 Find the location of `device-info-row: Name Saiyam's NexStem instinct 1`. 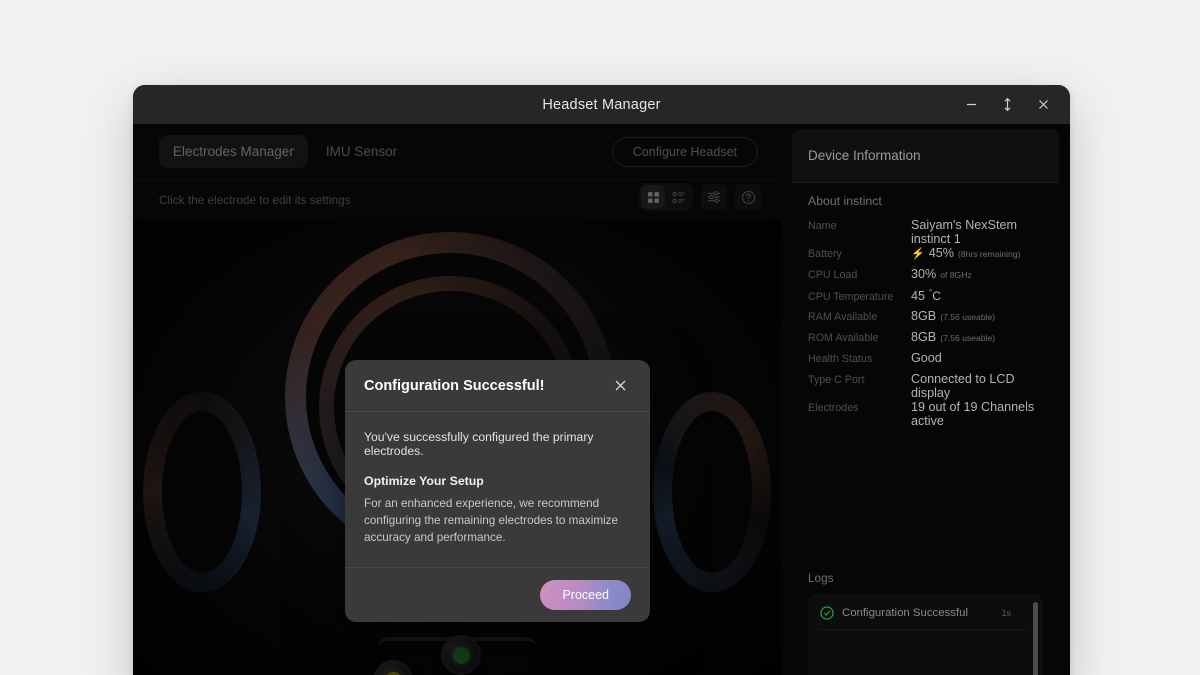

device-info-row: Name Saiyam's NexStem instinct 1 is located at coordinates (925, 232).